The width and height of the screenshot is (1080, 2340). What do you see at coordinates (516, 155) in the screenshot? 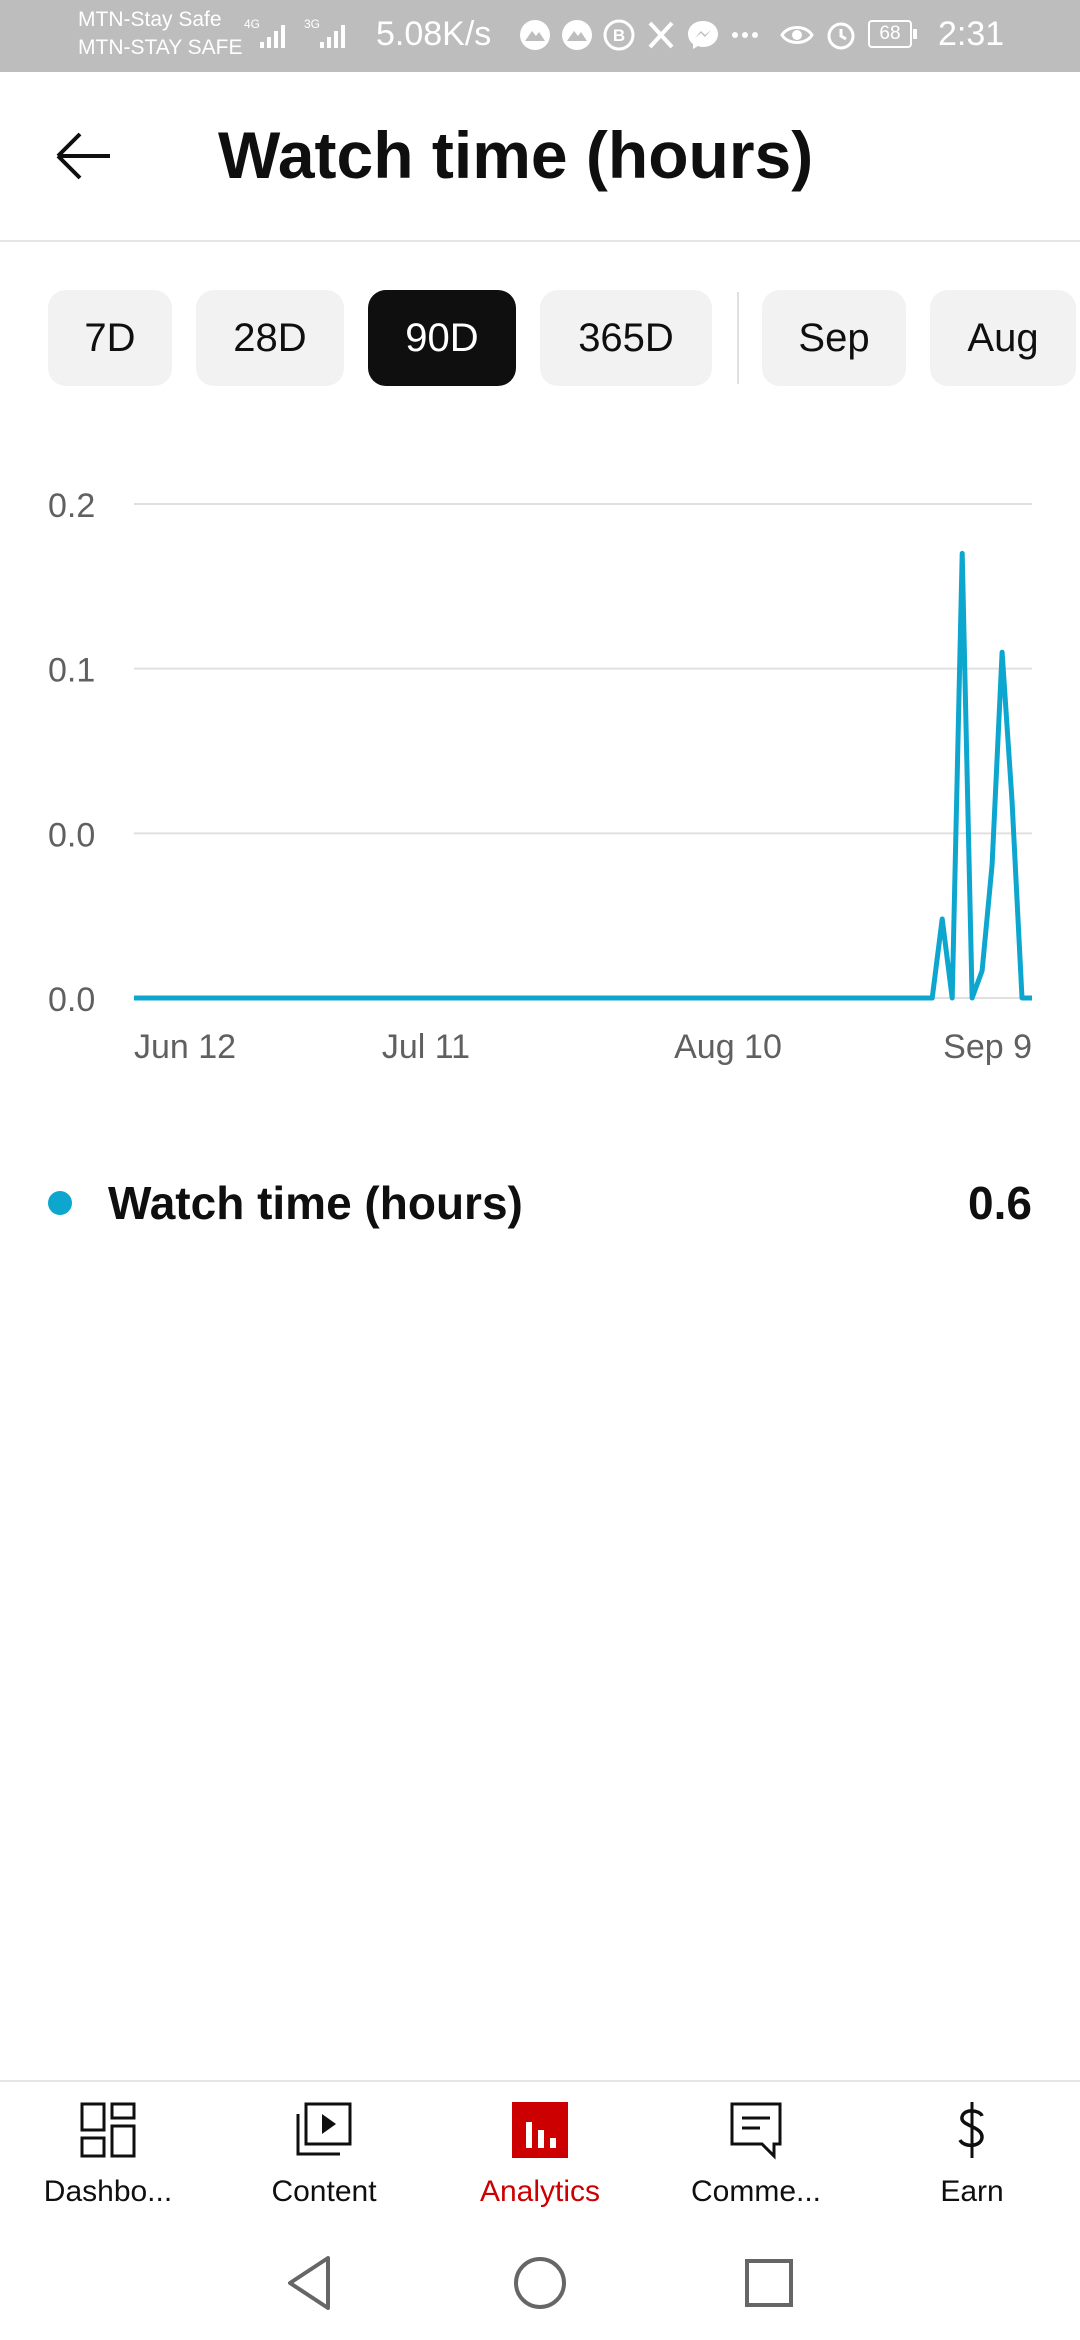
I see `page-title: Watch time (hours)` at bounding box center [516, 155].